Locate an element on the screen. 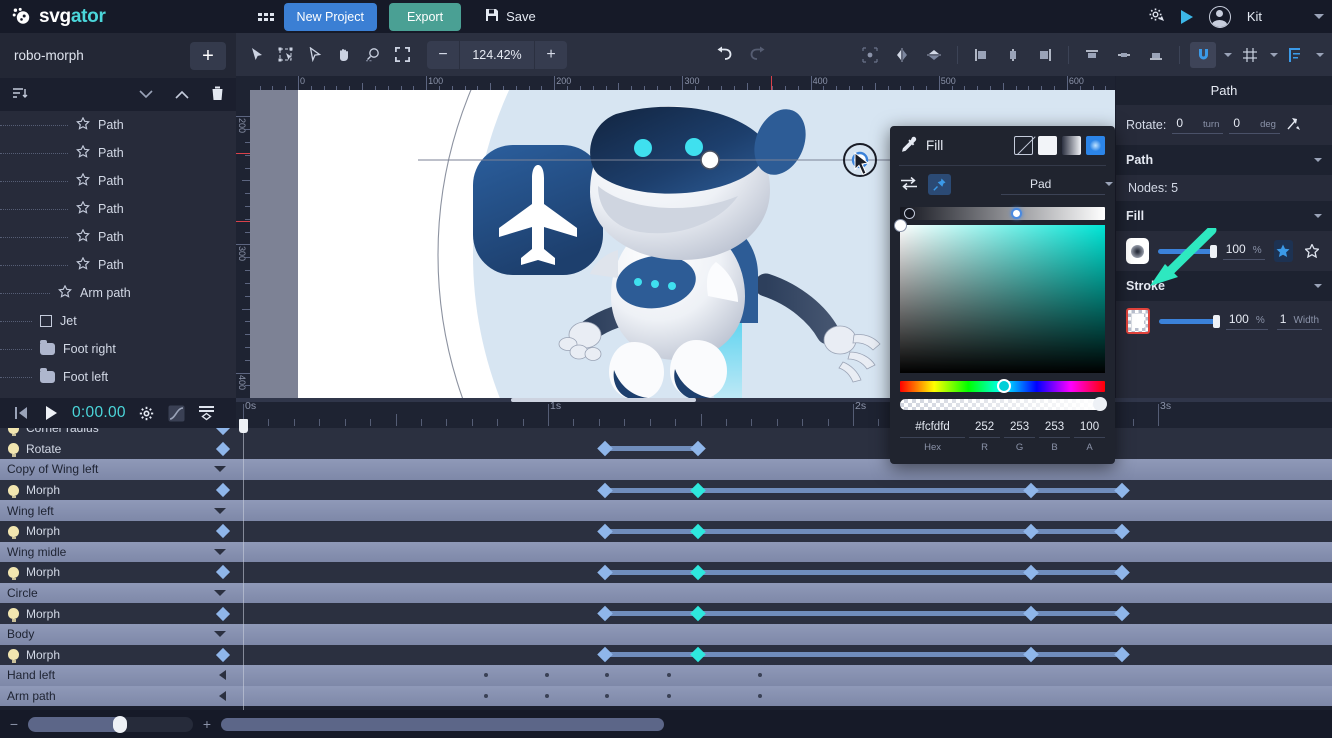  snap-options-chevron-down-icon is located at coordinates (1228, 54).